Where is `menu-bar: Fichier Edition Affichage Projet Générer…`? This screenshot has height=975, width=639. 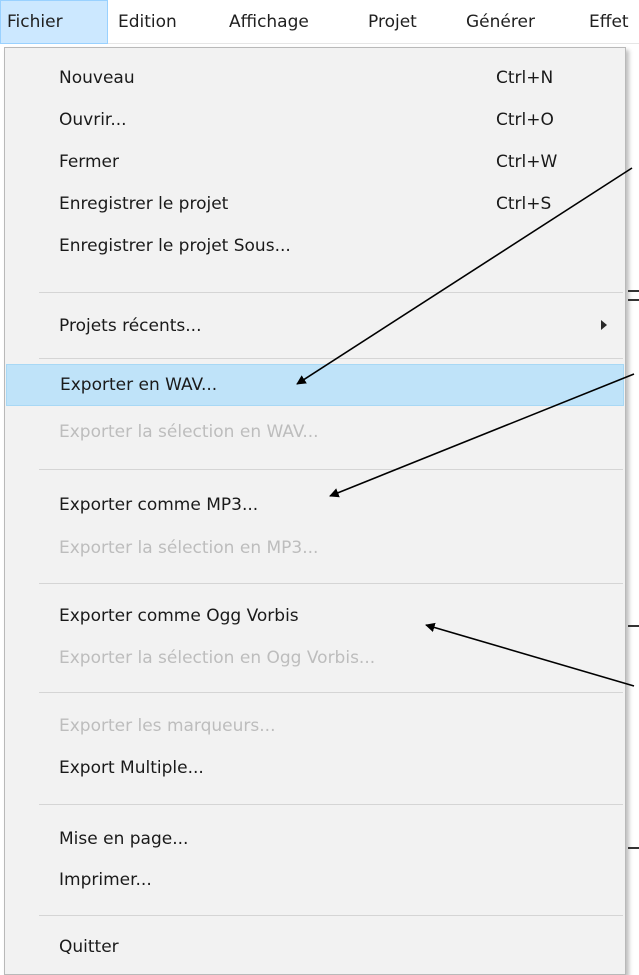
menu-bar: Fichier Edition Affichage Projet Générer… is located at coordinates (319, 22).